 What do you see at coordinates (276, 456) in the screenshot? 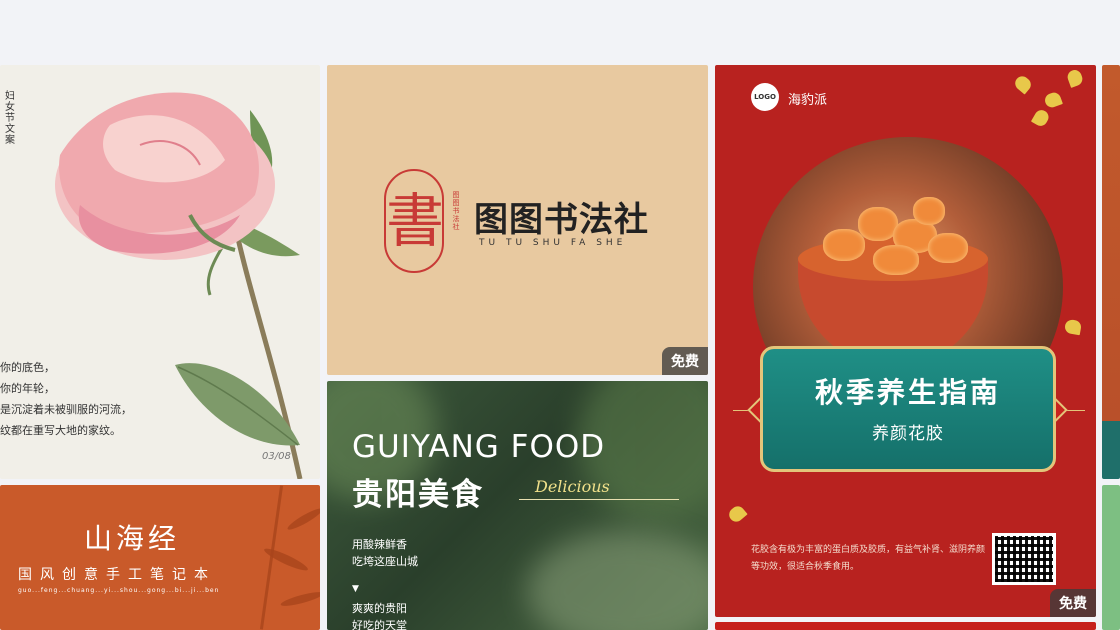
I see `date-label: 03/08` at bounding box center [276, 456].